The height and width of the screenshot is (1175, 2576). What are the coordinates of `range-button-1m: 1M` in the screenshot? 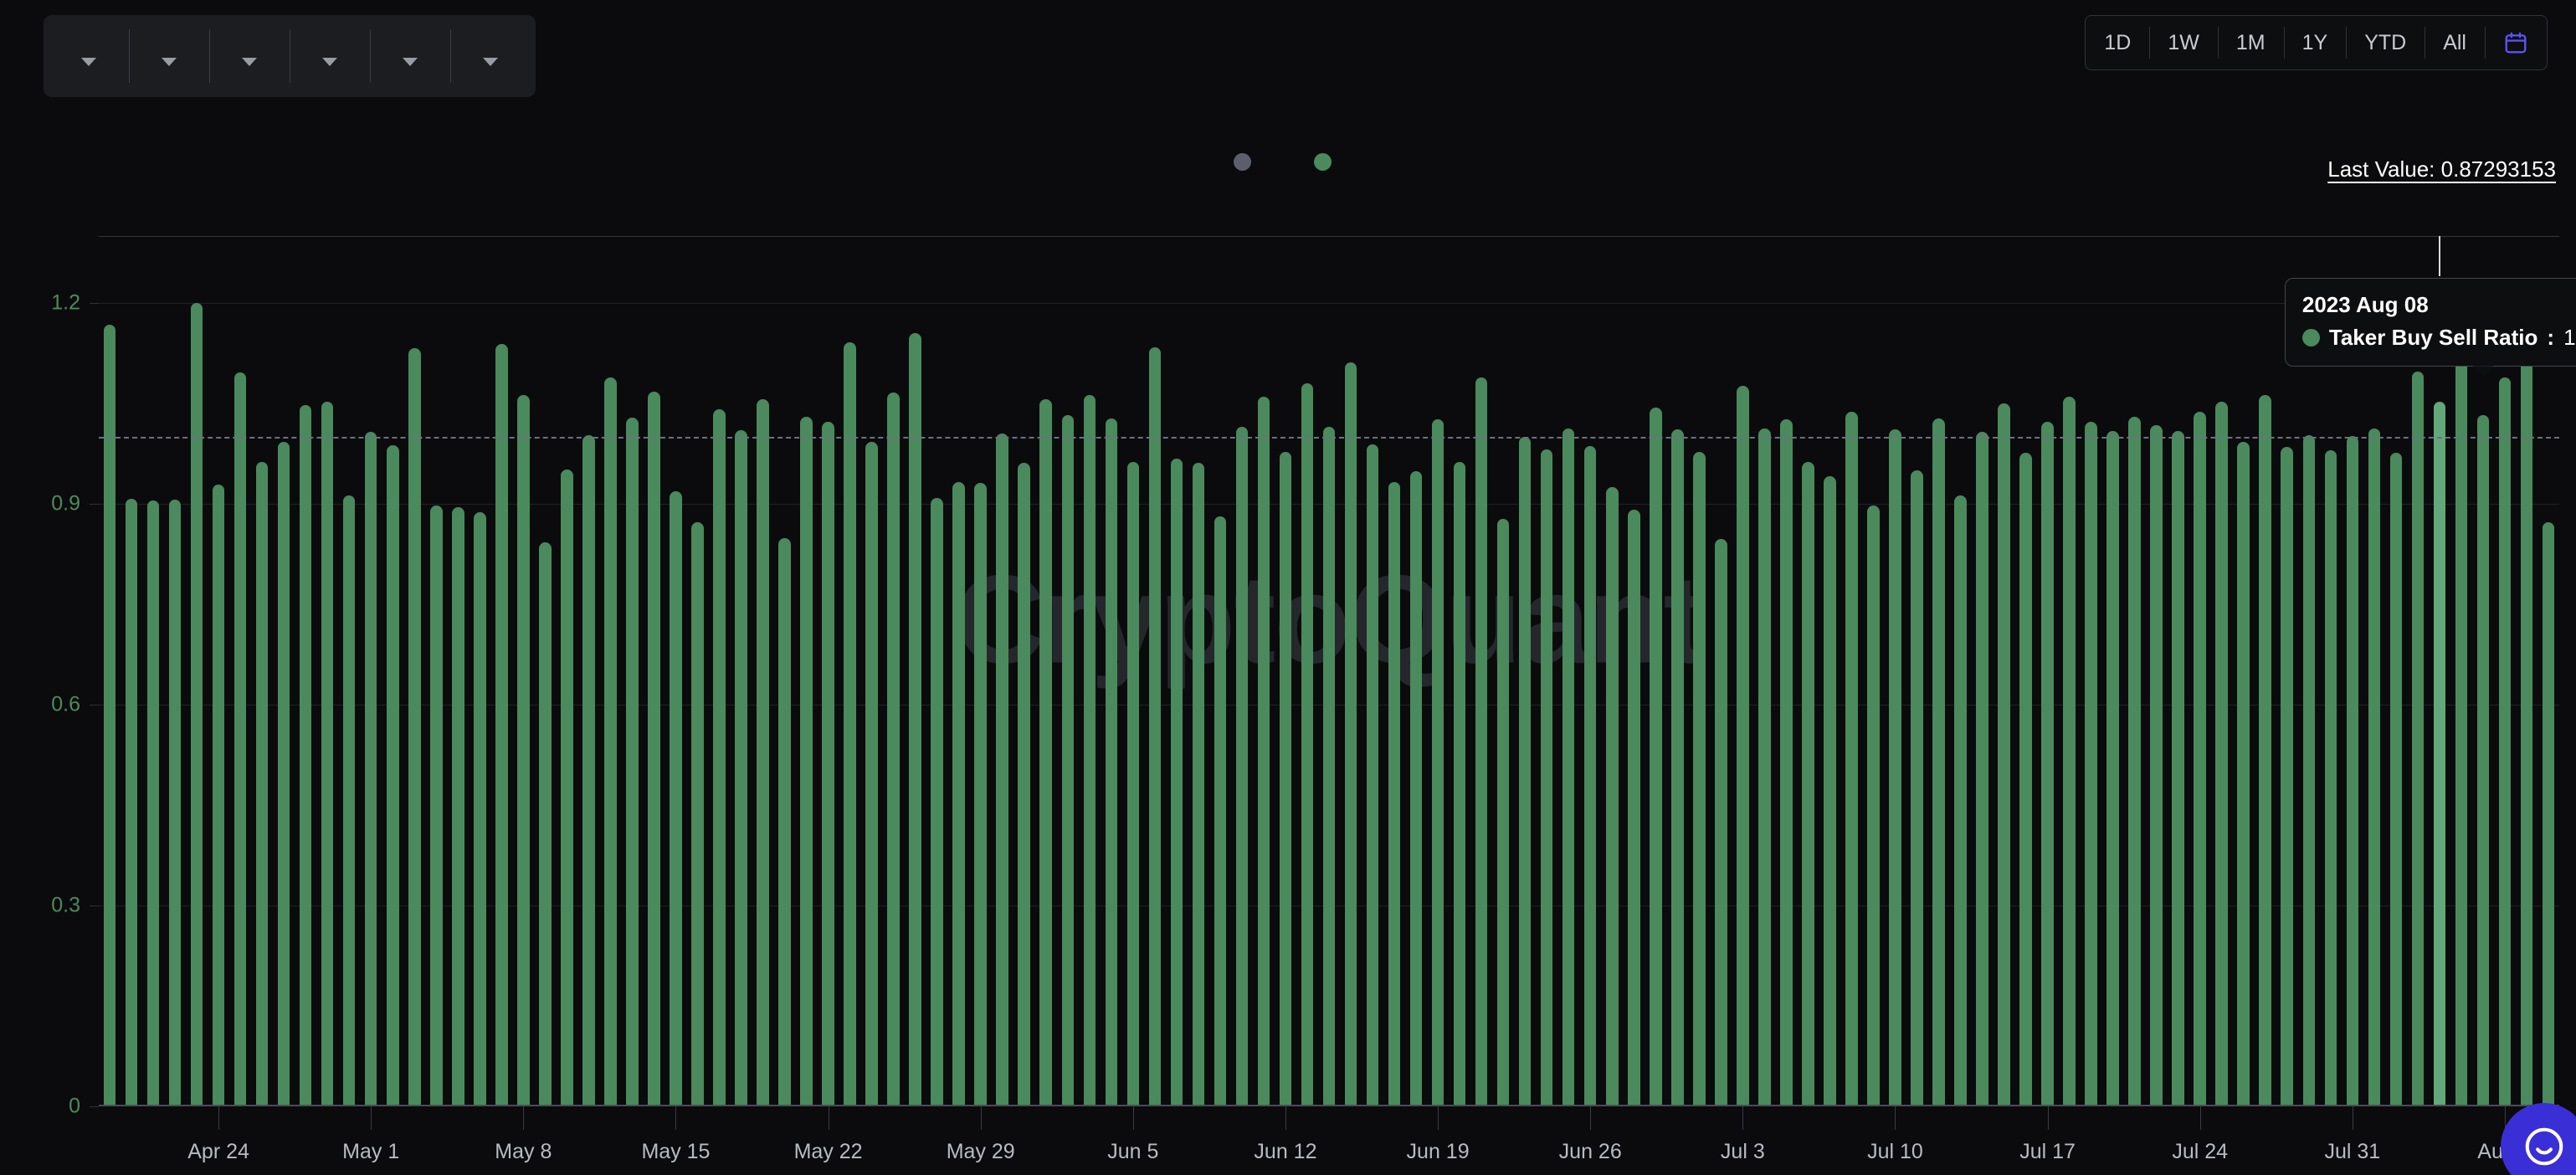 It's located at (2250, 42).